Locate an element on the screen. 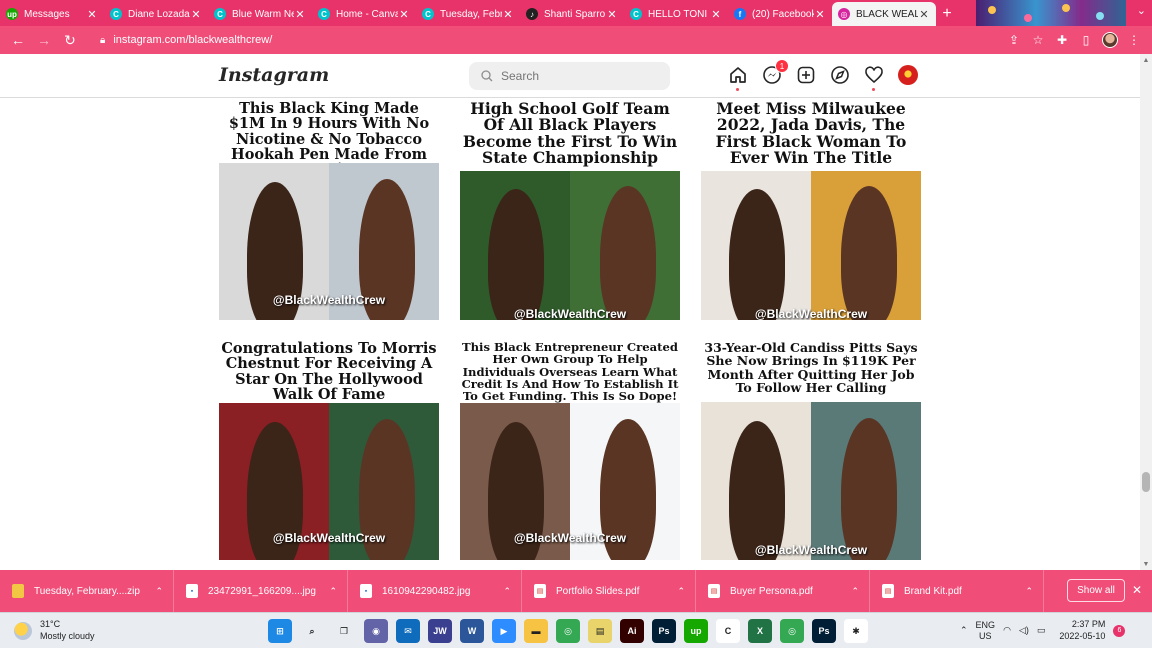 This screenshot has width=1152, height=648. share-icon: ⇪ is located at coordinates (1014, 40).